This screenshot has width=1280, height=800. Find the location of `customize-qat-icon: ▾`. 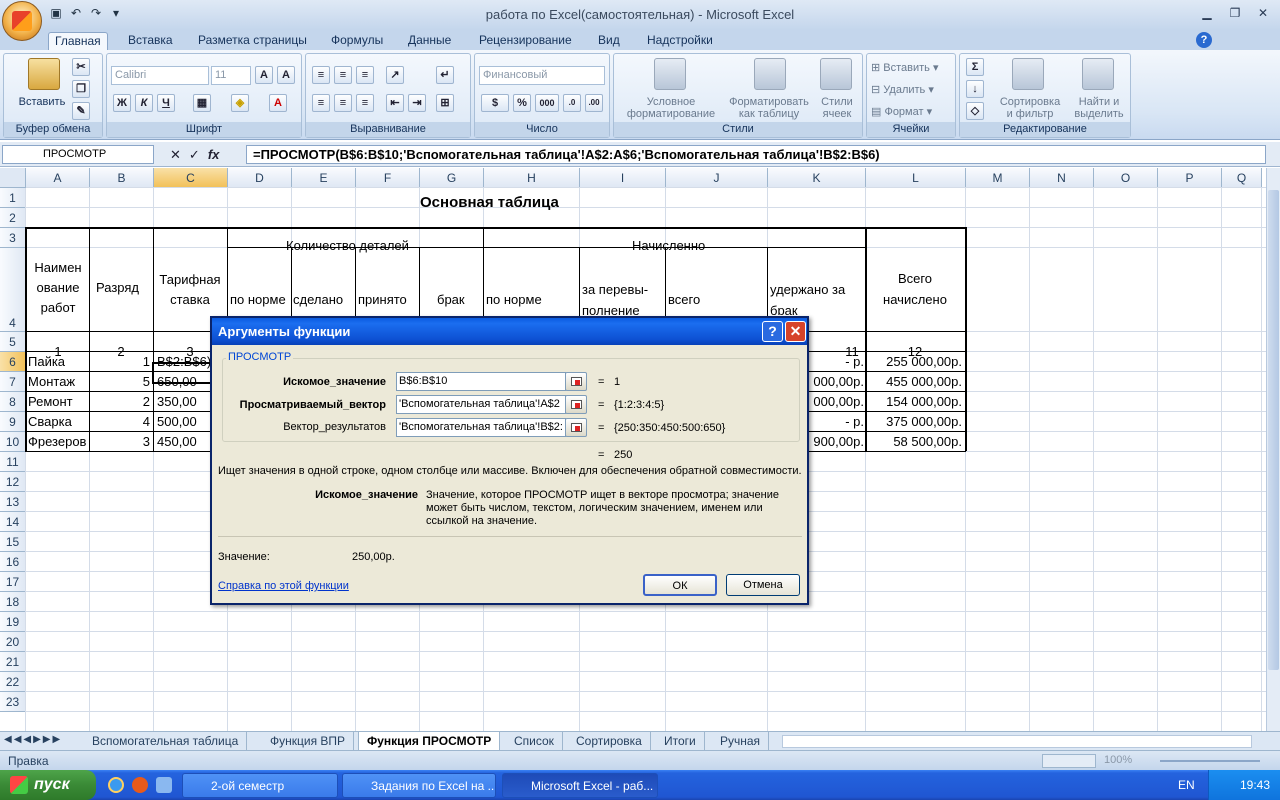

customize-qat-icon: ▾ is located at coordinates (116, 13).